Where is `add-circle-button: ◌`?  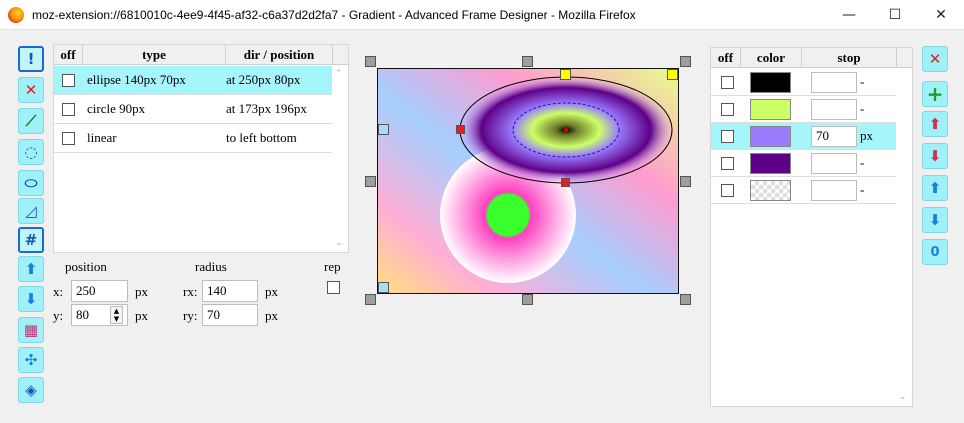 add-circle-button: ◌ is located at coordinates (31, 152).